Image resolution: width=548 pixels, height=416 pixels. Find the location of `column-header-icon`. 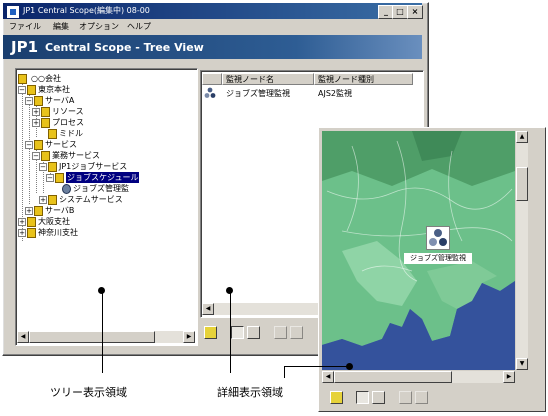

column-header-icon is located at coordinates (212, 79).